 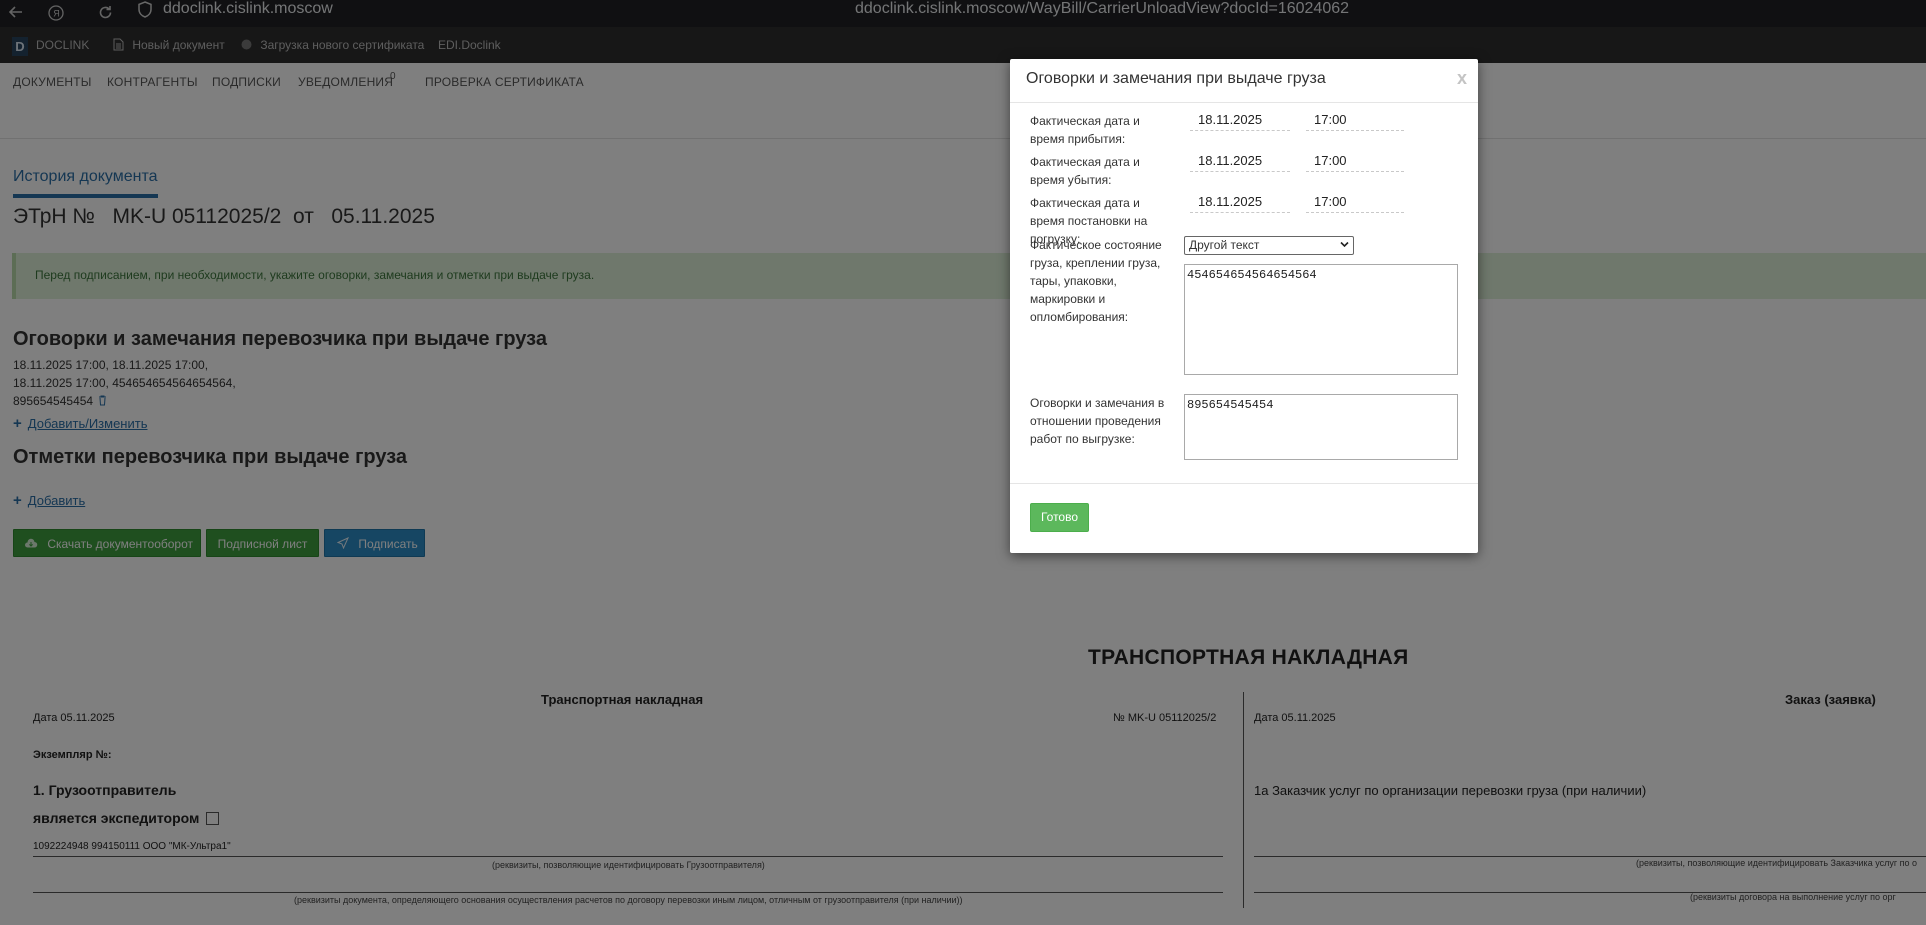 I want to click on arrival-label: Фактическая дата и время прибытия:, so click(x=1085, y=130).